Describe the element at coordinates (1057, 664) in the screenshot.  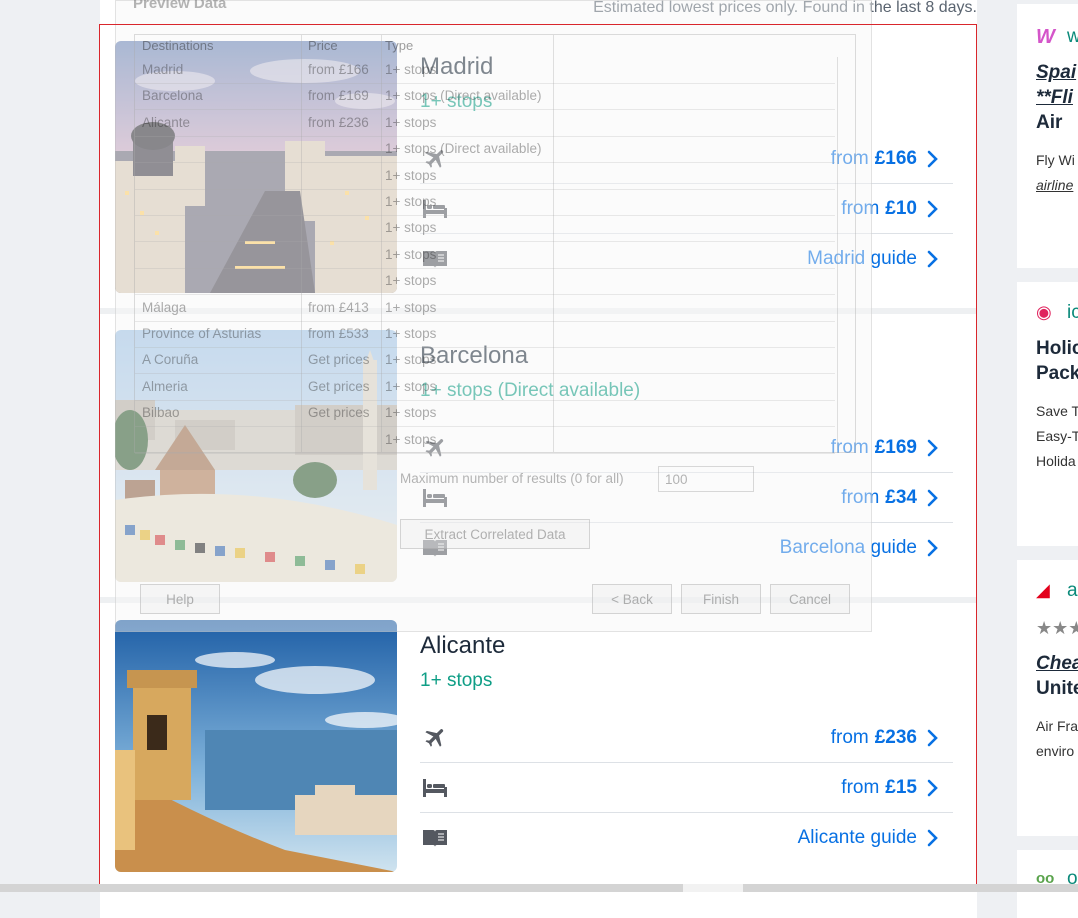
I see `ad-title: Chea` at that location.